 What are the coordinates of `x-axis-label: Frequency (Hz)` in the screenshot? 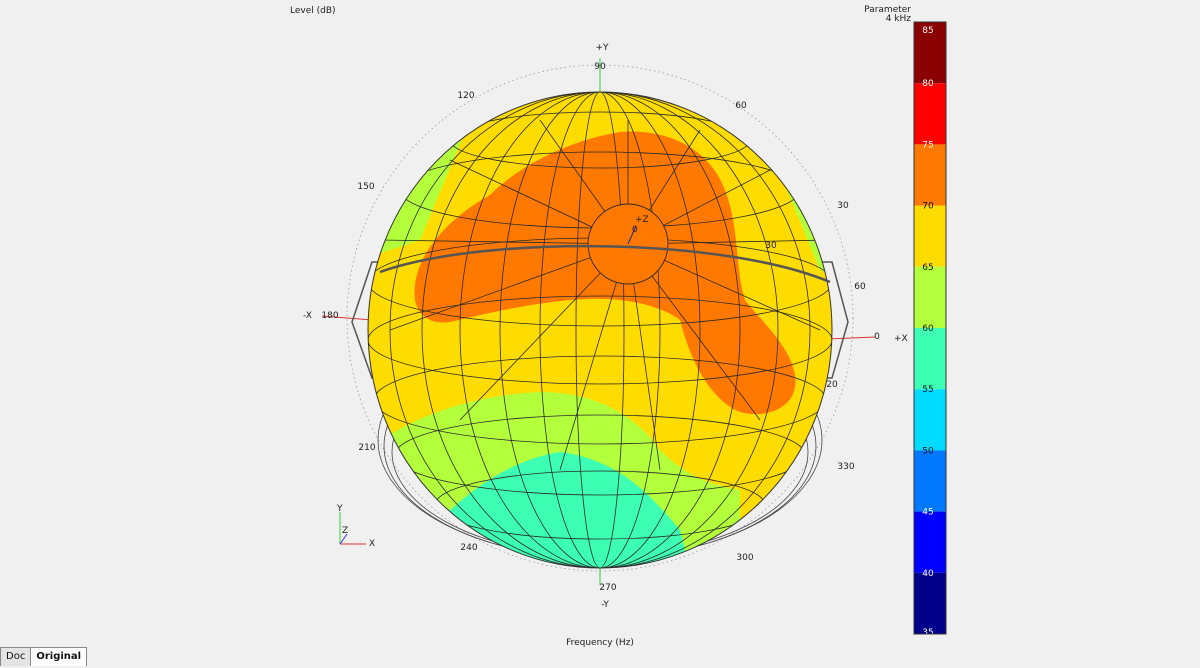 It's located at (600, 643).